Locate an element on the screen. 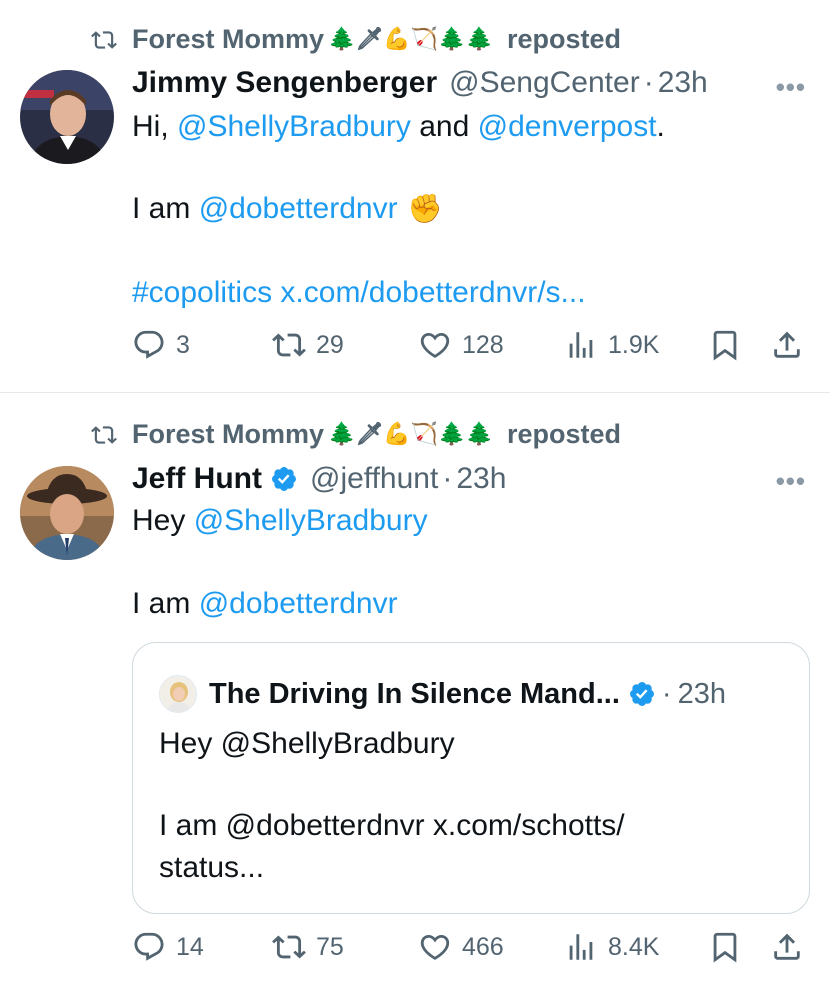  like-button: 128 is located at coordinates (461, 345).